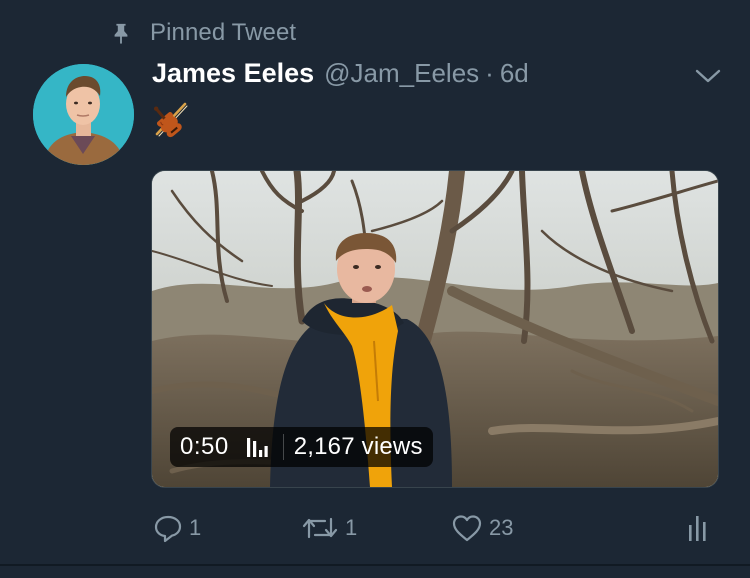 The image size is (750, 578). What do you see at coordinates (401, 73) in the screenshot?
I see `user-handle: @Jam_Eeles` at bounding box center [401, 73].